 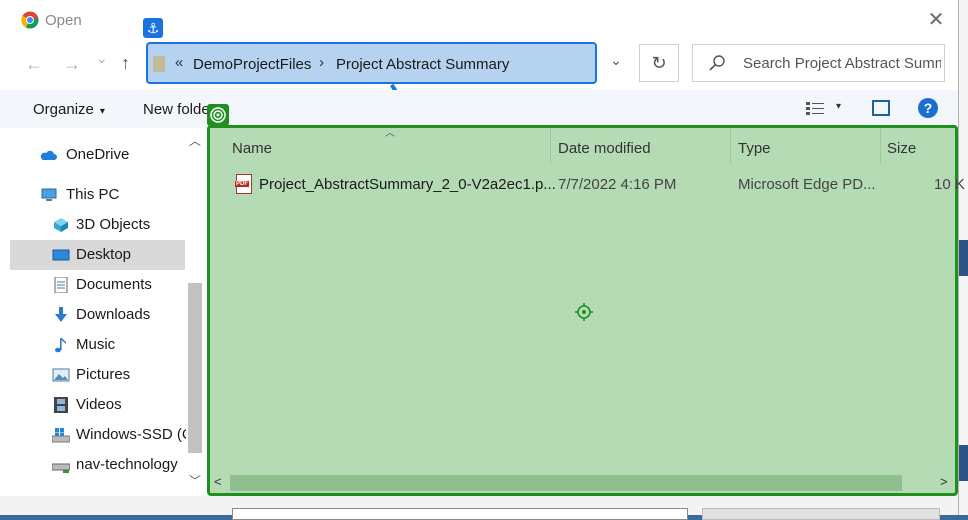 I want to click on scroll-right-arrow-icon: >, so click(x=944, y=481).